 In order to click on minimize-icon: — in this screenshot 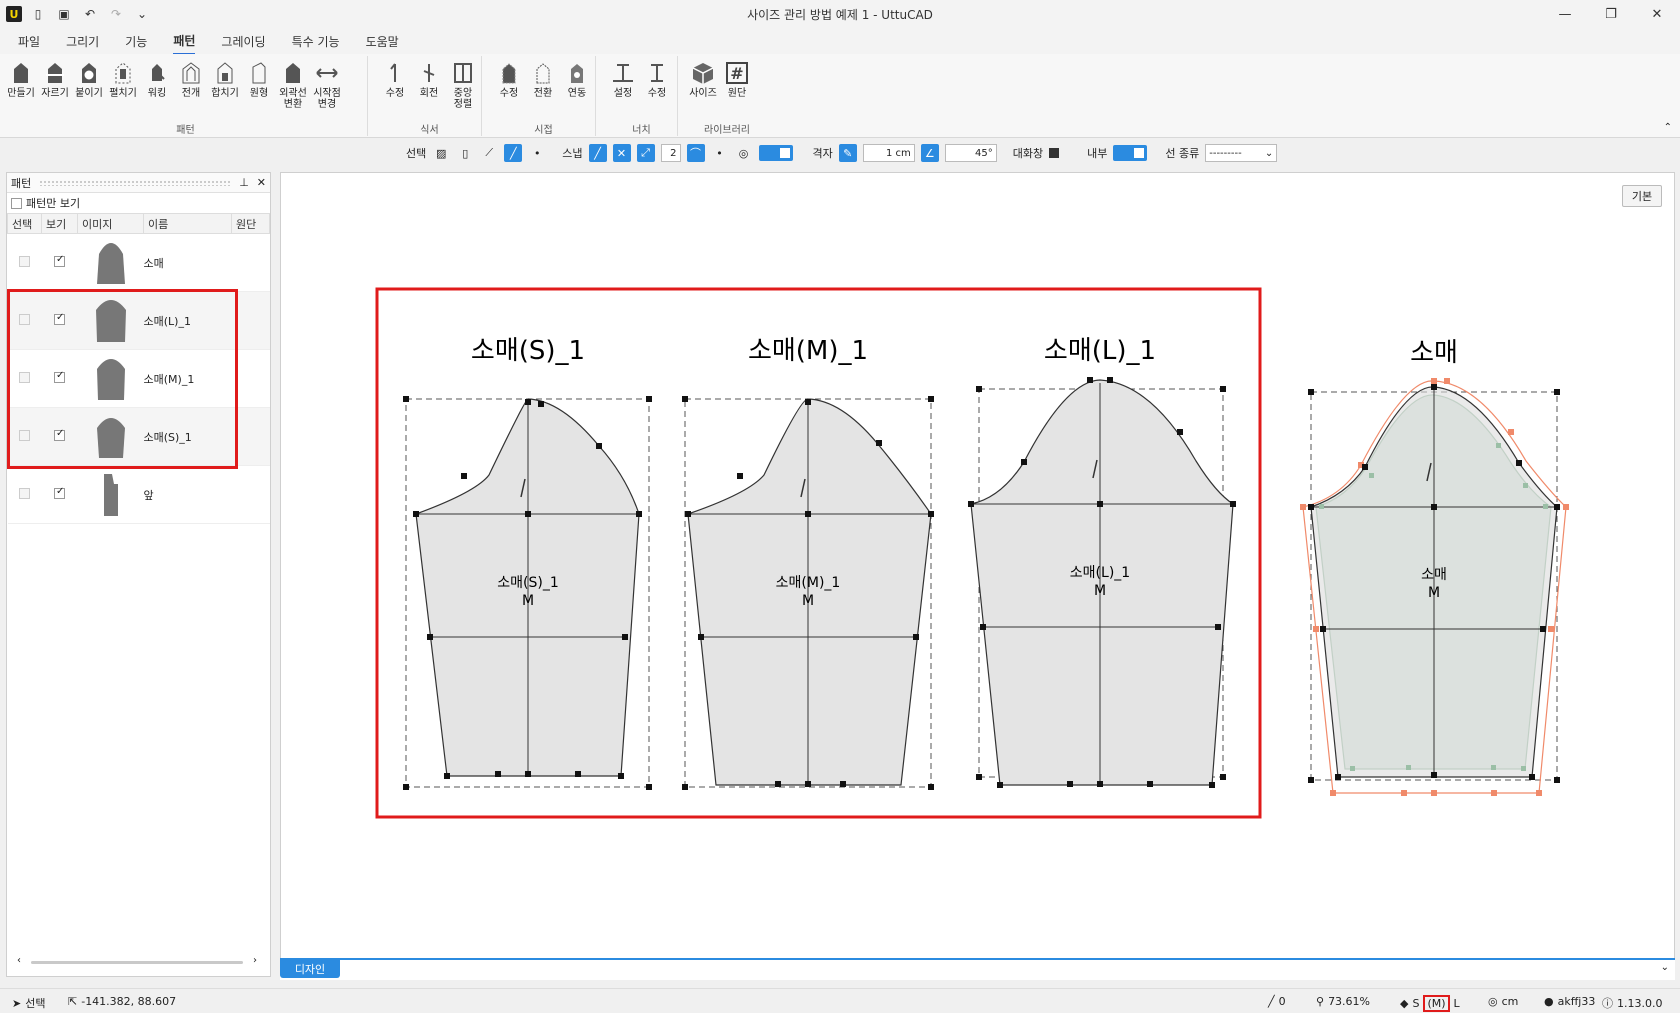, I will do `click(1565, 14)`.